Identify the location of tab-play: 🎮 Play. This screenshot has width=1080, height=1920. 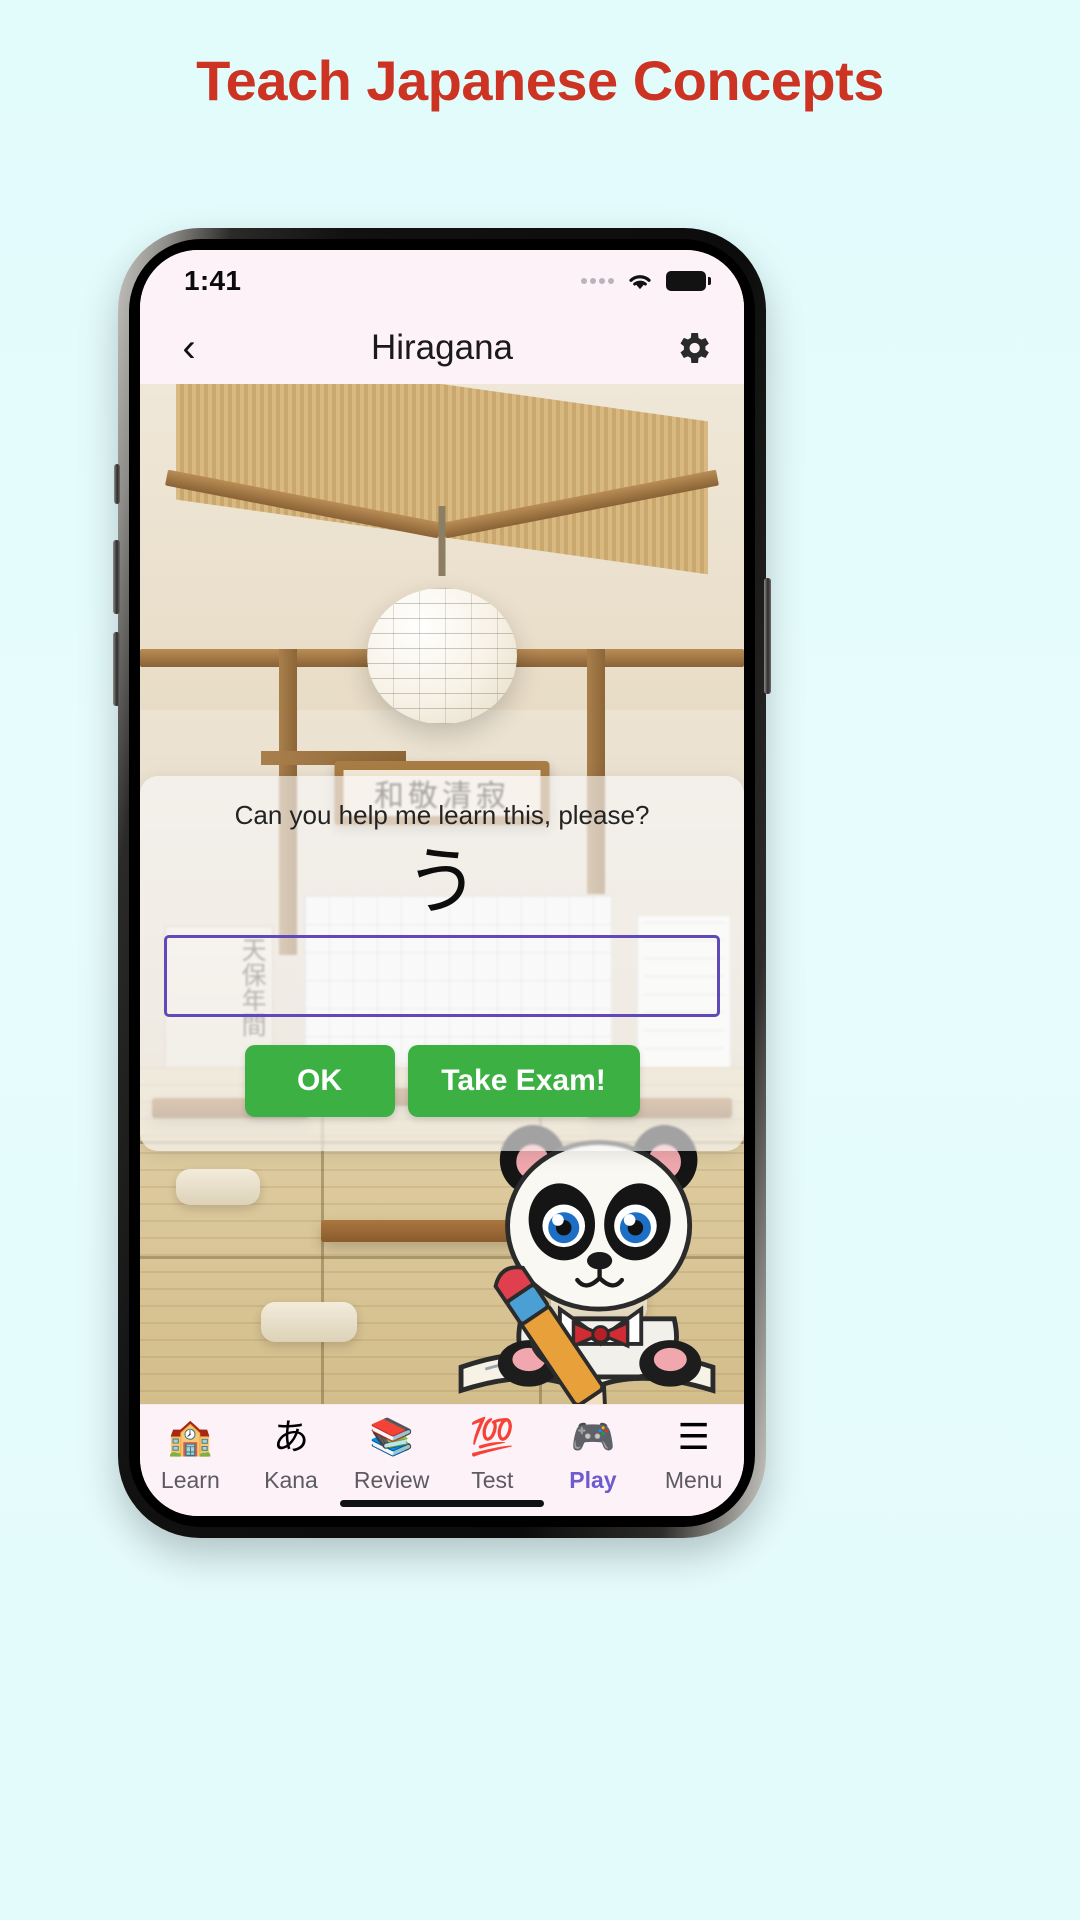
(593, 1455).